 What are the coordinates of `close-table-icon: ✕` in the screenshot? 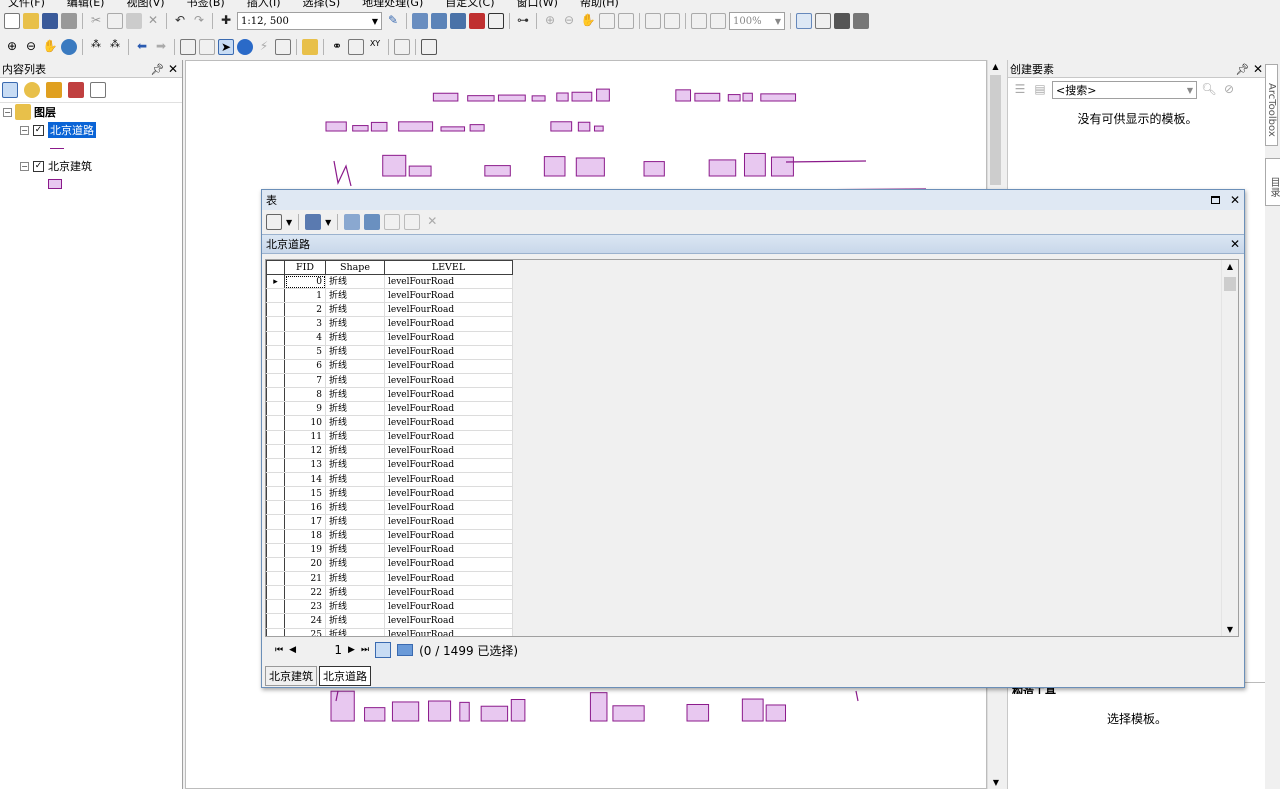 It's located at (1235, 244).